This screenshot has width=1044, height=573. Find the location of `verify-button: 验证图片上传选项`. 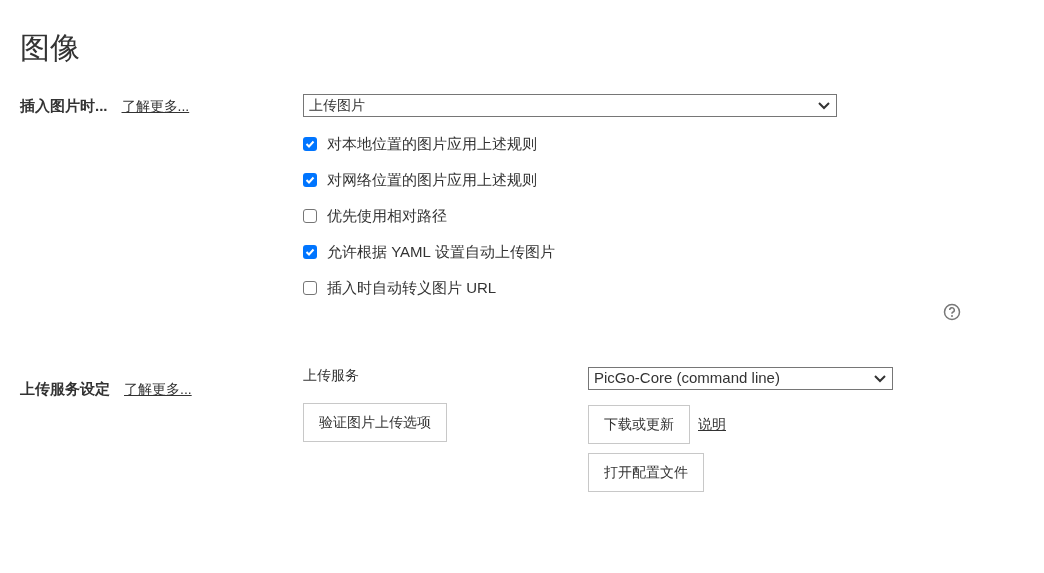

verify-button: 验证图片上传选项 is located at coordinates (375, 422).